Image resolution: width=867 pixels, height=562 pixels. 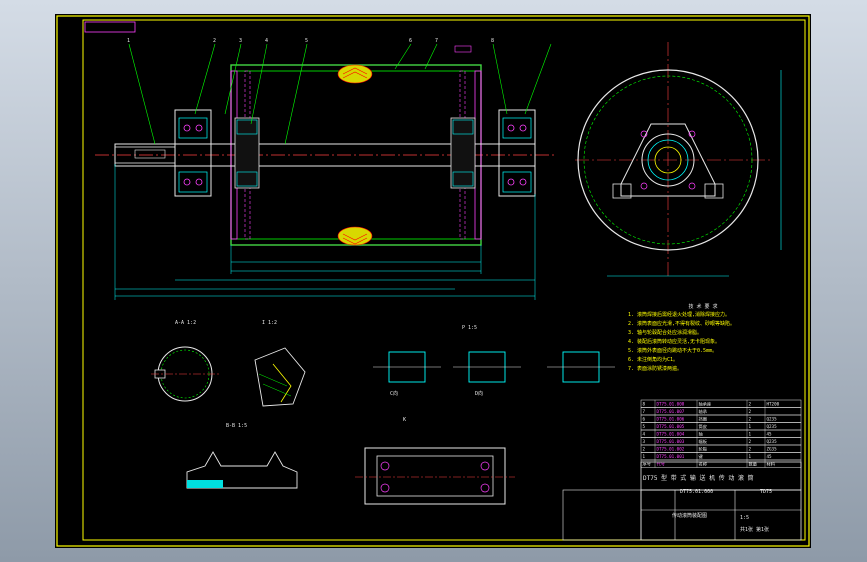 I want to click on parts-cell: 辐板, so click(x=703, y=441).